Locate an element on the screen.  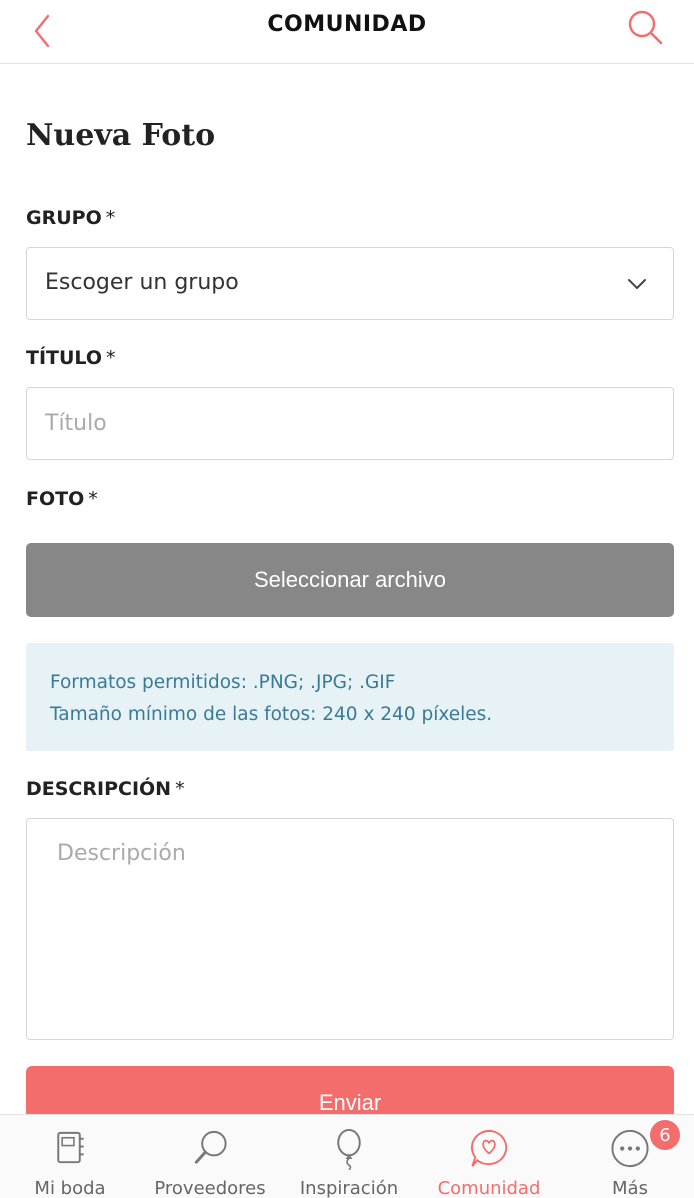
photo-label: FOTO * is located at coordinates (62, 499).